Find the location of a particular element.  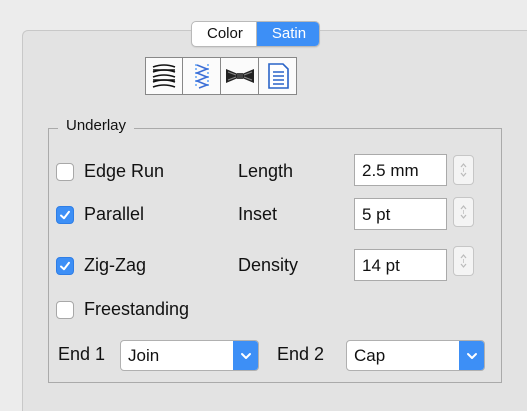

freestanding-option: Freestanding is located at coordinates (122, 309).